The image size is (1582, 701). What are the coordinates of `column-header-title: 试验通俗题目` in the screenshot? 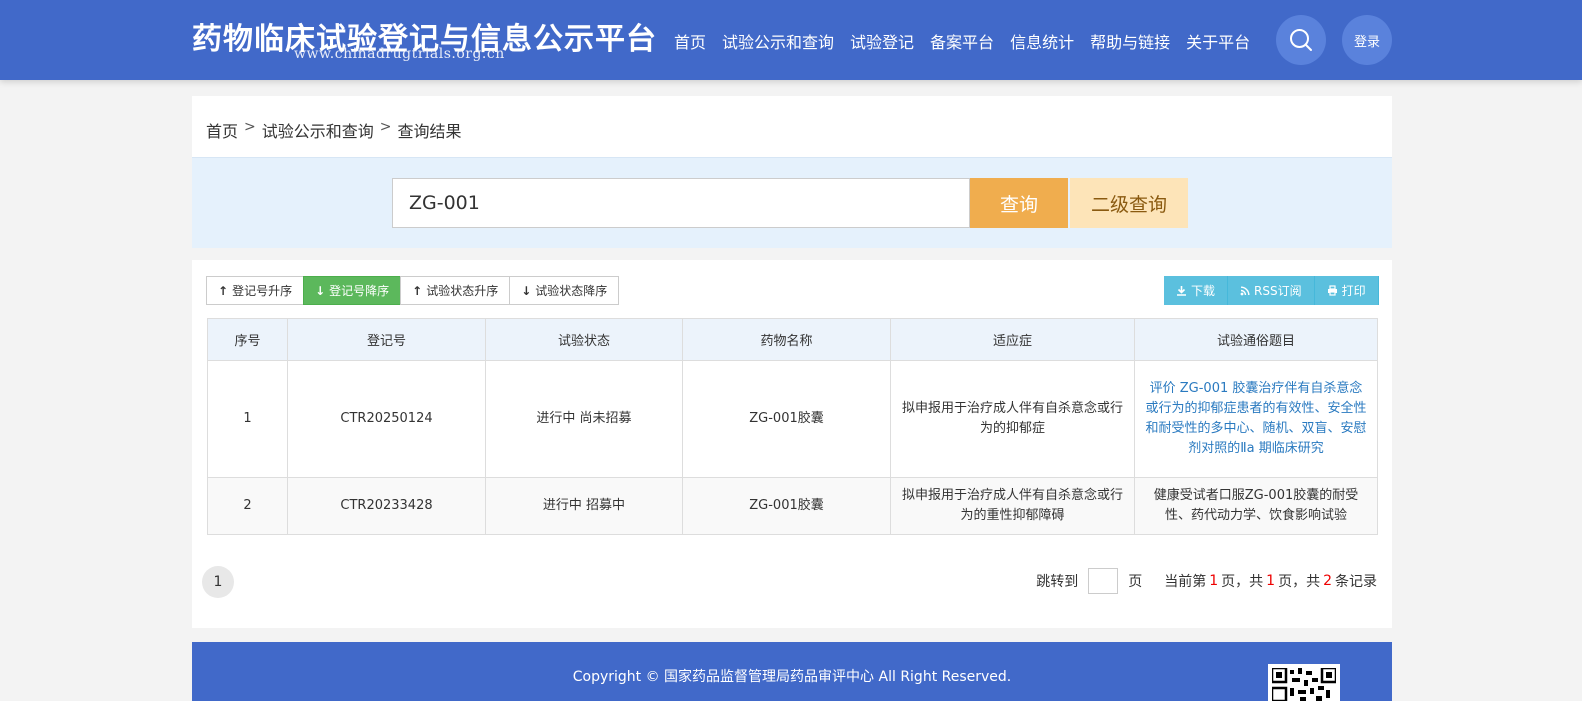 It's located at (1256, 339).